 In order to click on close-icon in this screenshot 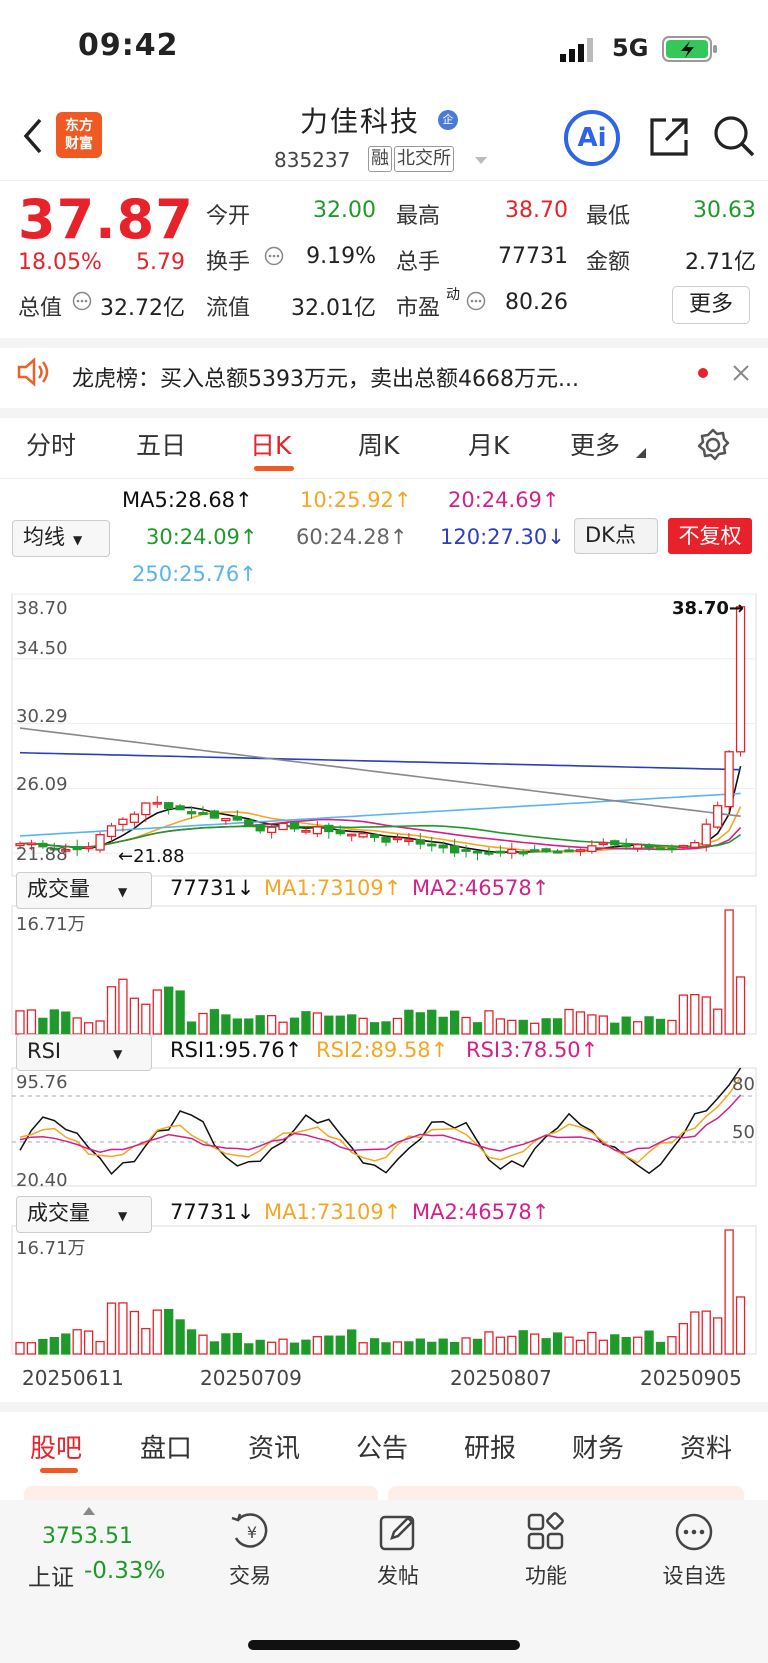, I will do `click(741, 373)`.